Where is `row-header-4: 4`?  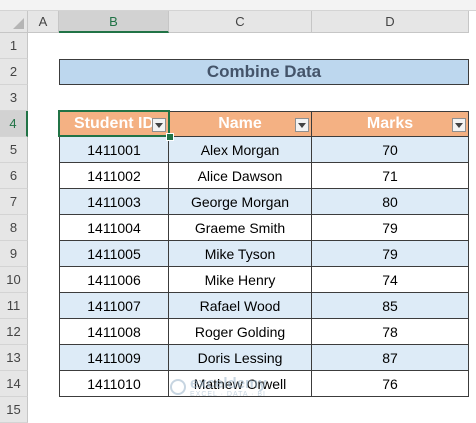 row-header-4: 4 is located at coordinates (14, 124).